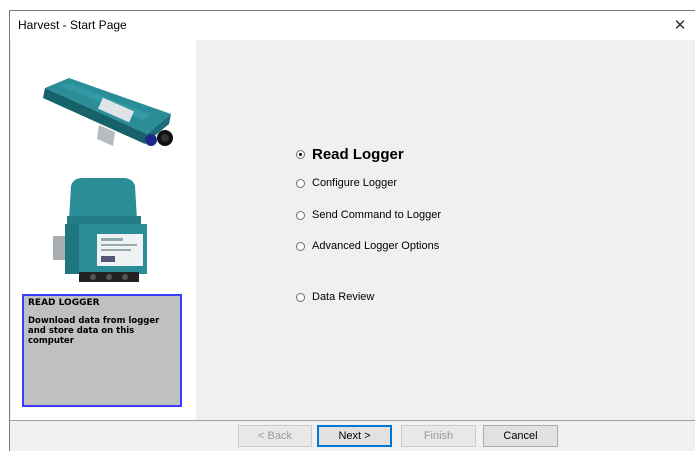 The height and width of the screenshot is (451, 695). What do you see at coordinates (376, 246) in the screenshot?
I see `option-advanced-options-label: Advanced Logger Options` at bounding box center [376, 246].